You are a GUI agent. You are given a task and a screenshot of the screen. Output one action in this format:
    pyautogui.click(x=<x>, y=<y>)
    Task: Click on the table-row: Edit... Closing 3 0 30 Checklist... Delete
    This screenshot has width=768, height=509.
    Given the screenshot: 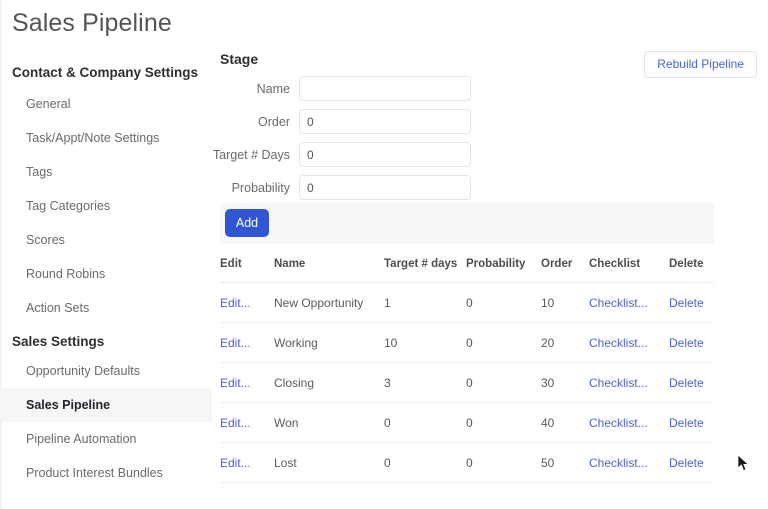 What is the action you would take?
    pyautogui.click(x=467, y=382)
    